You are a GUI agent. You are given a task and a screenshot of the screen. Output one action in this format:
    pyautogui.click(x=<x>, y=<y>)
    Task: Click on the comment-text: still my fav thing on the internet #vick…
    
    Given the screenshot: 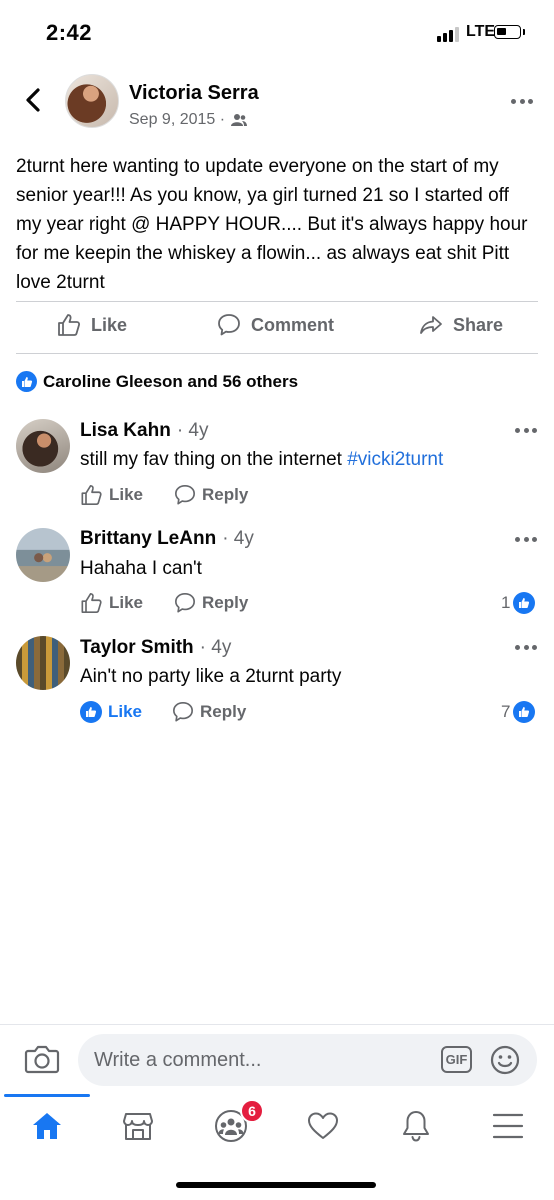 What is the action you would take?
    pyautogui.click(x=261, y=460)
    